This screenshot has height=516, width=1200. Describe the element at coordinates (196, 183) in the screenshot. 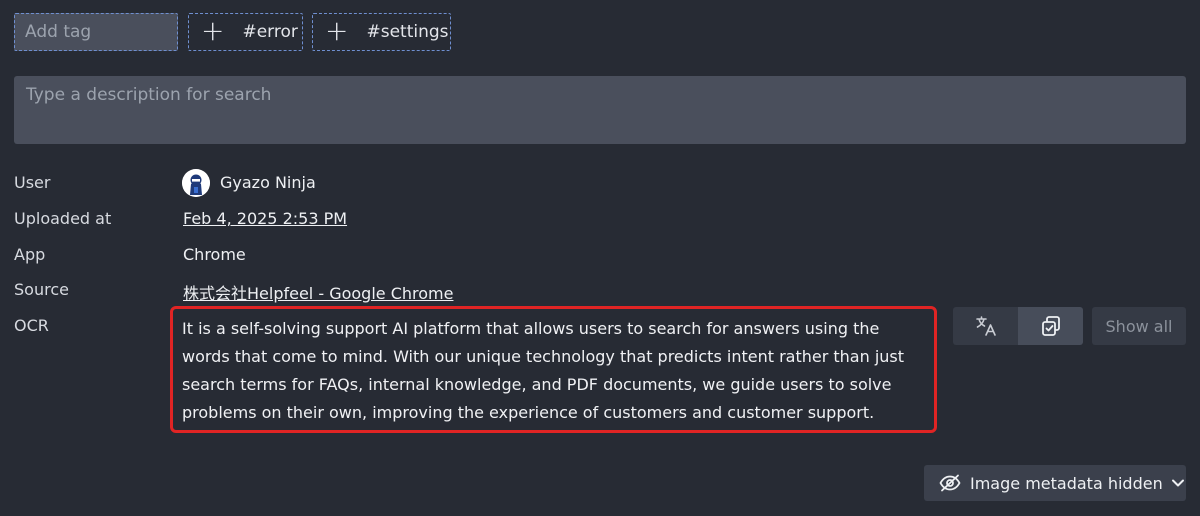

I see `avatar` at that location.